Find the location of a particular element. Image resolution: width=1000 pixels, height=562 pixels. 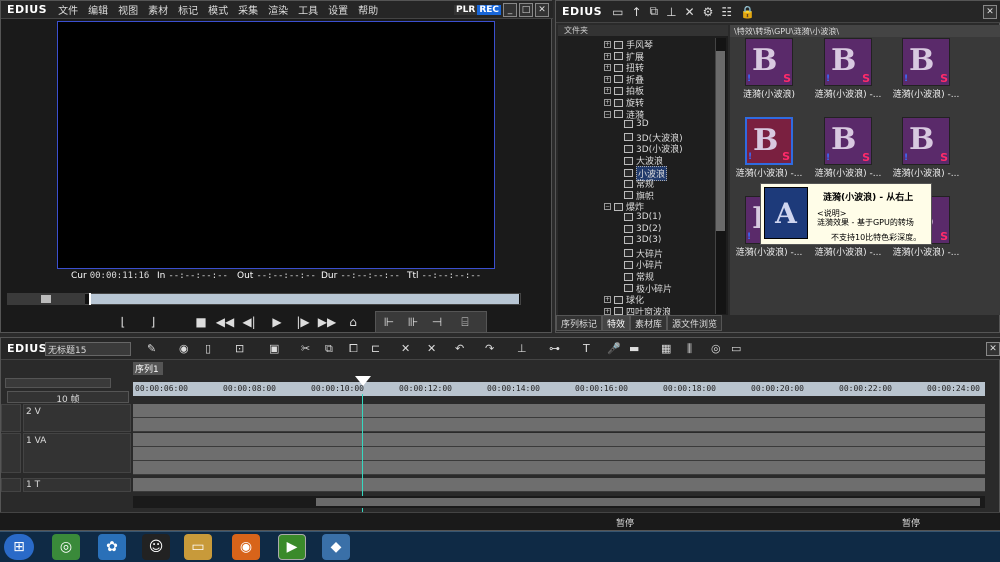

folder-icon: ▭ is located at coordinates (617, 12).